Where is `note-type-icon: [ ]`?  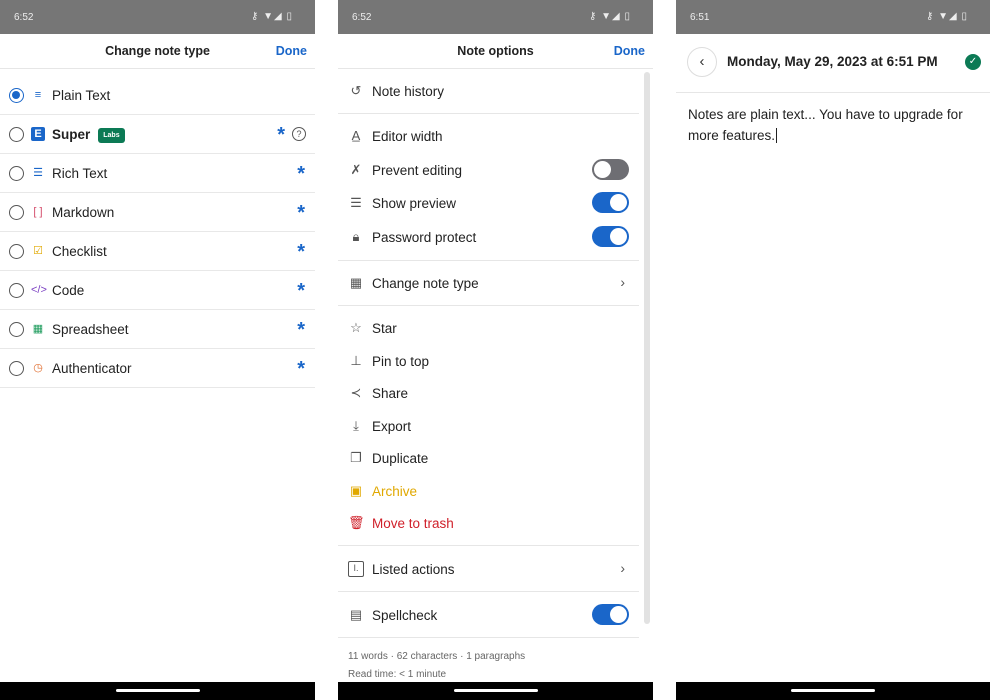 note-type-icon: [ ] is located at coordinates (38, 212).